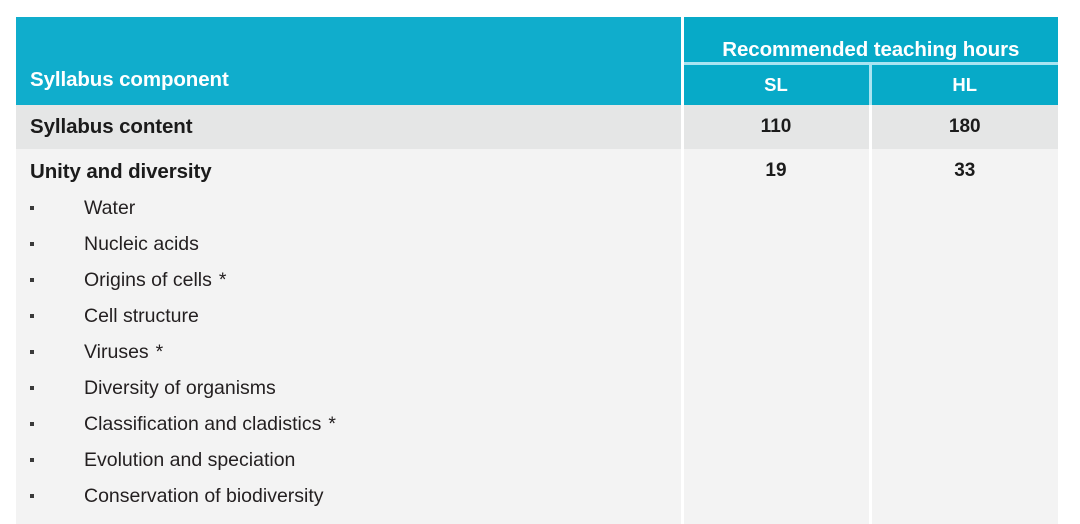  I want to click on table-row-syllabus-content: Syllabus content 110 180, so click(537, 127).